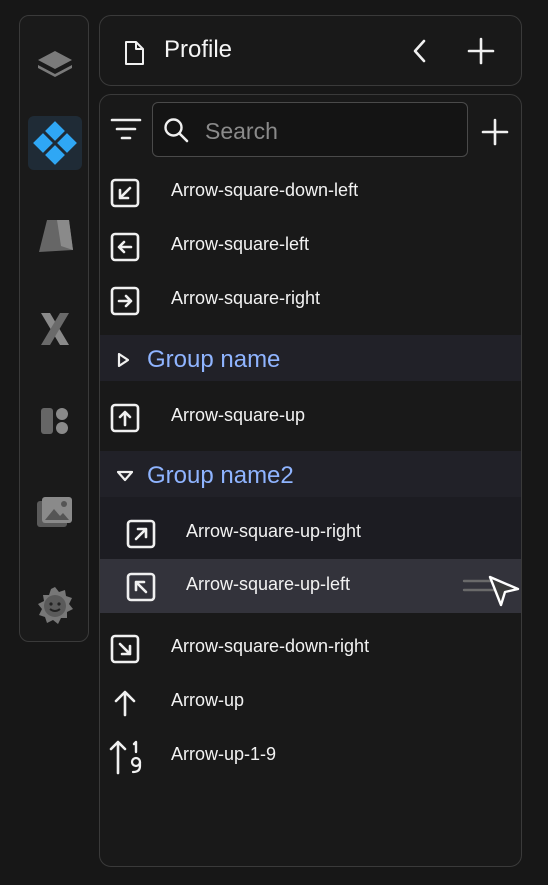 The width and height of the screenshot is (548, 885). What do you see at coordinates (125, 705) in the screenshot?
I see `arrow-up-icon` at bounding box center [125, 705].